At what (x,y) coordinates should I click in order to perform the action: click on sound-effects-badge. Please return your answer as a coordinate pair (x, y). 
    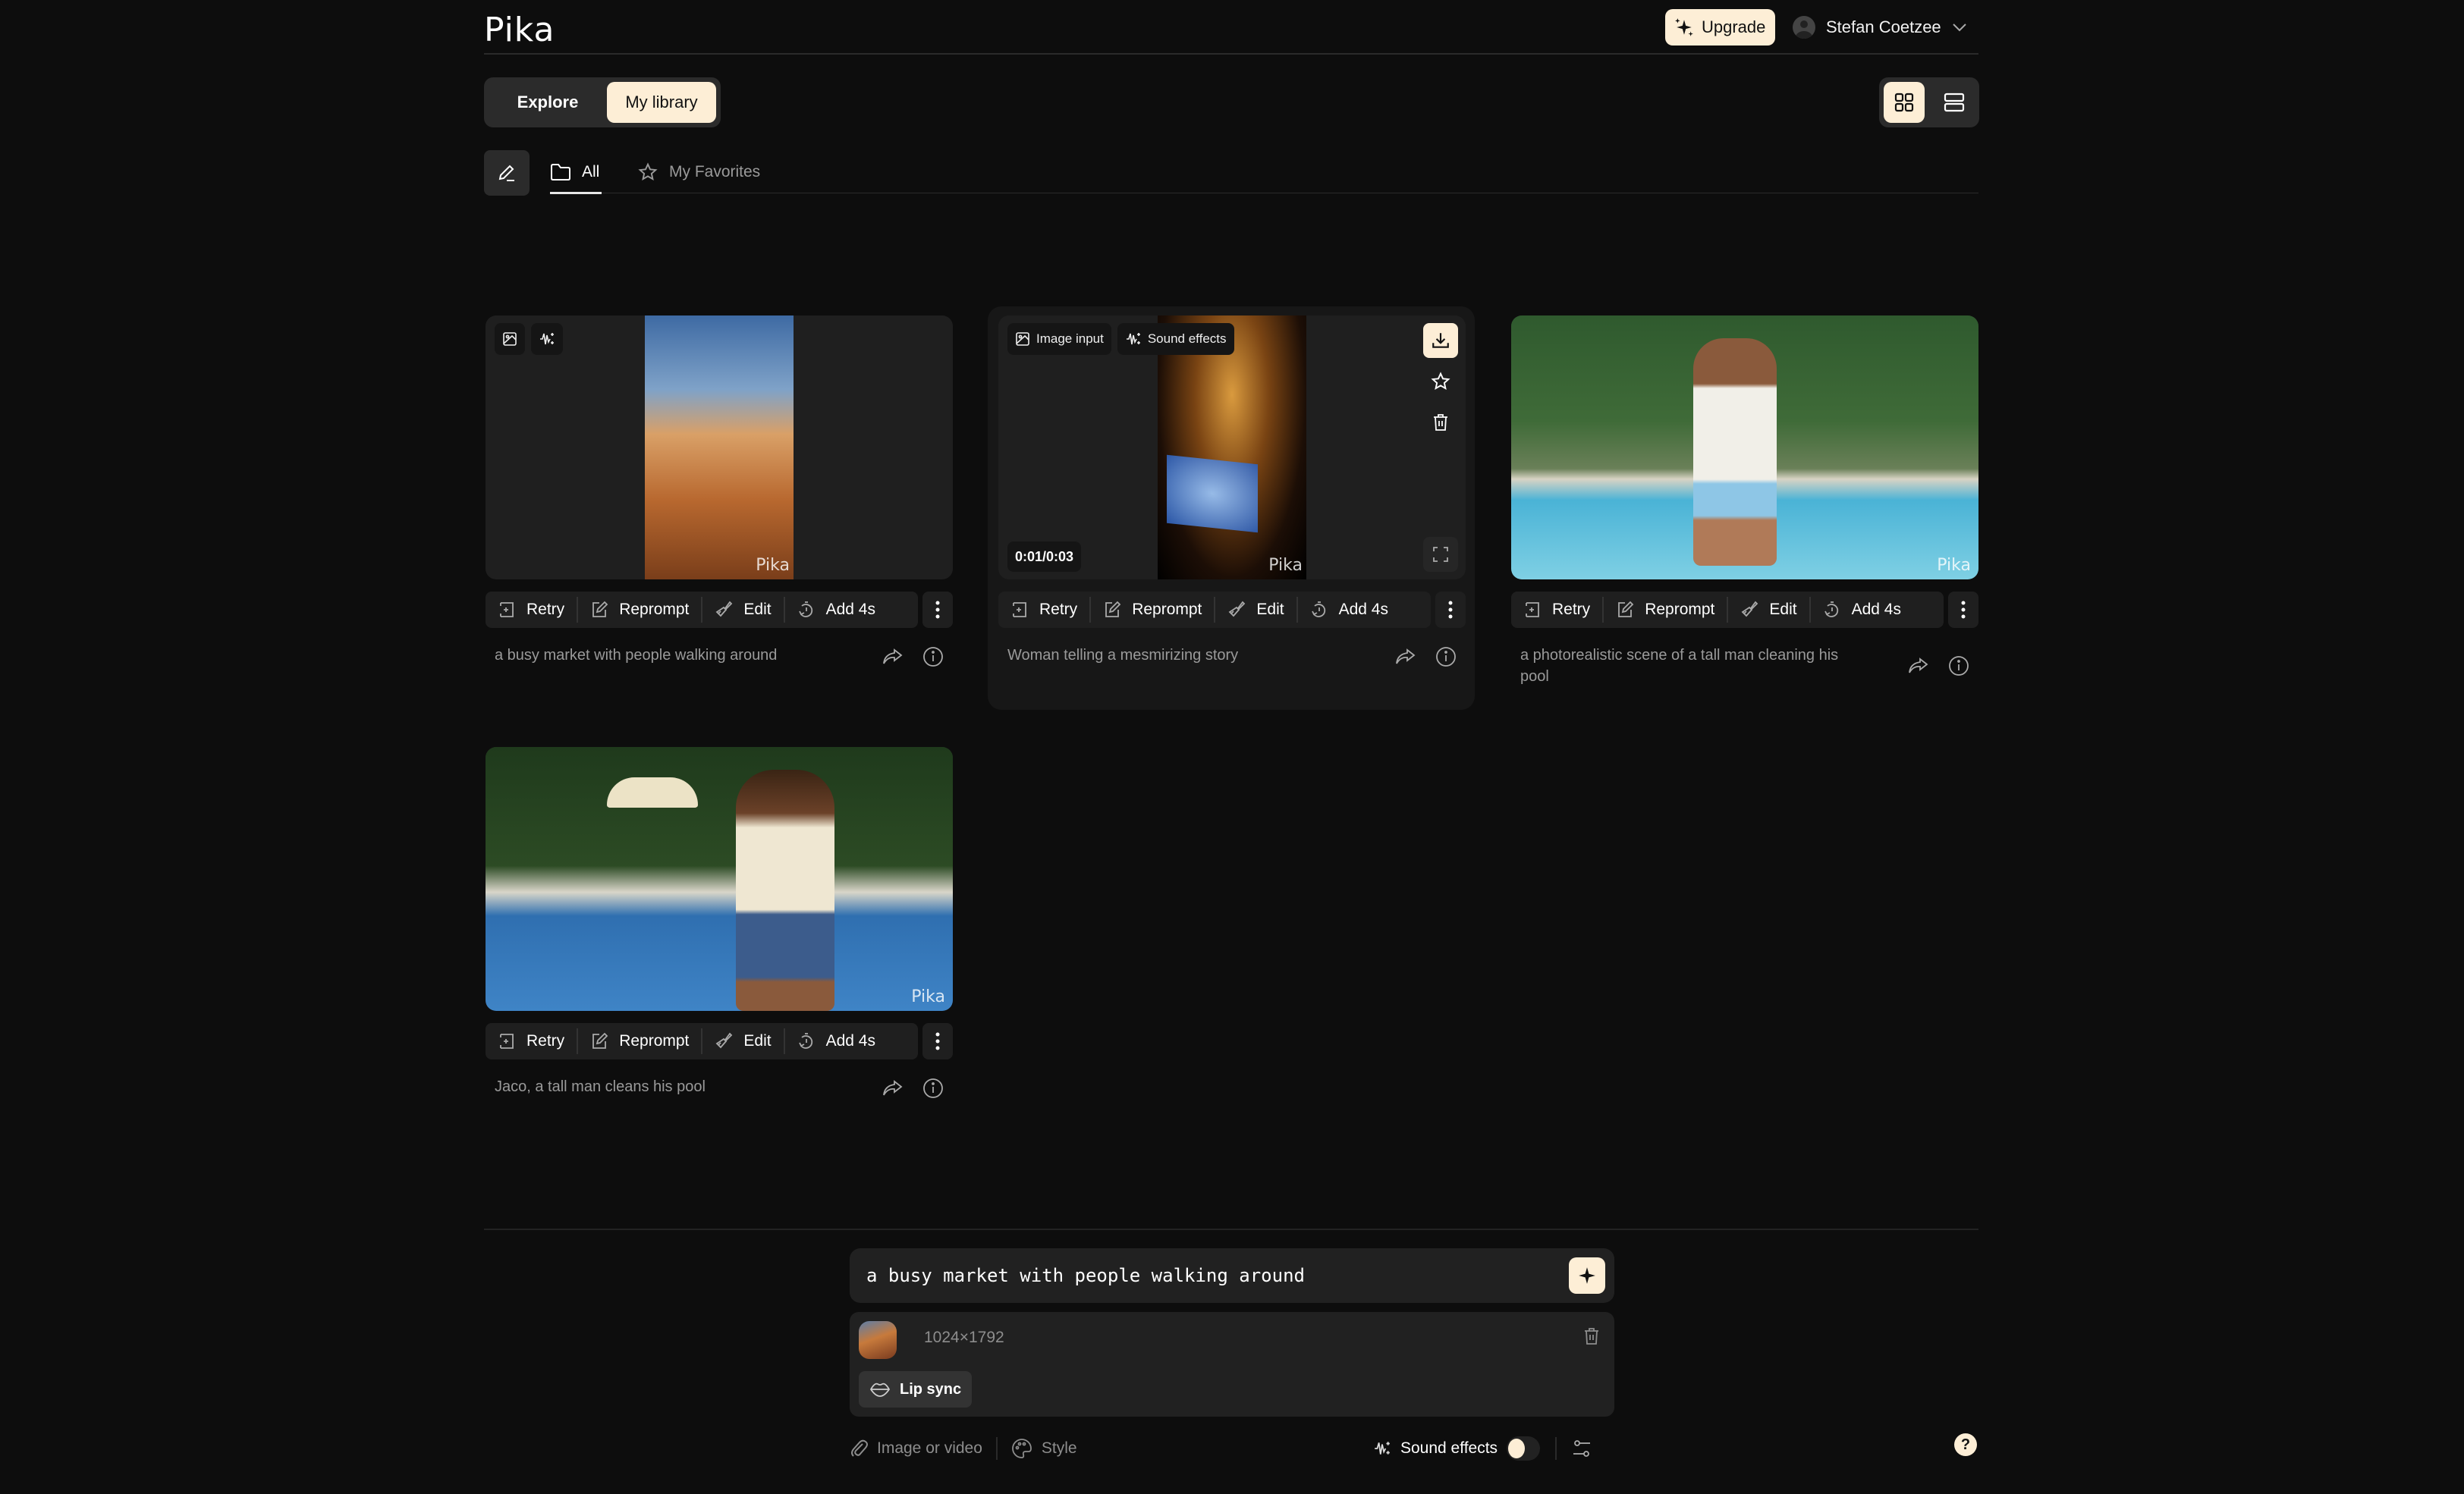
    Looking at the image, I should click on (547, 339).